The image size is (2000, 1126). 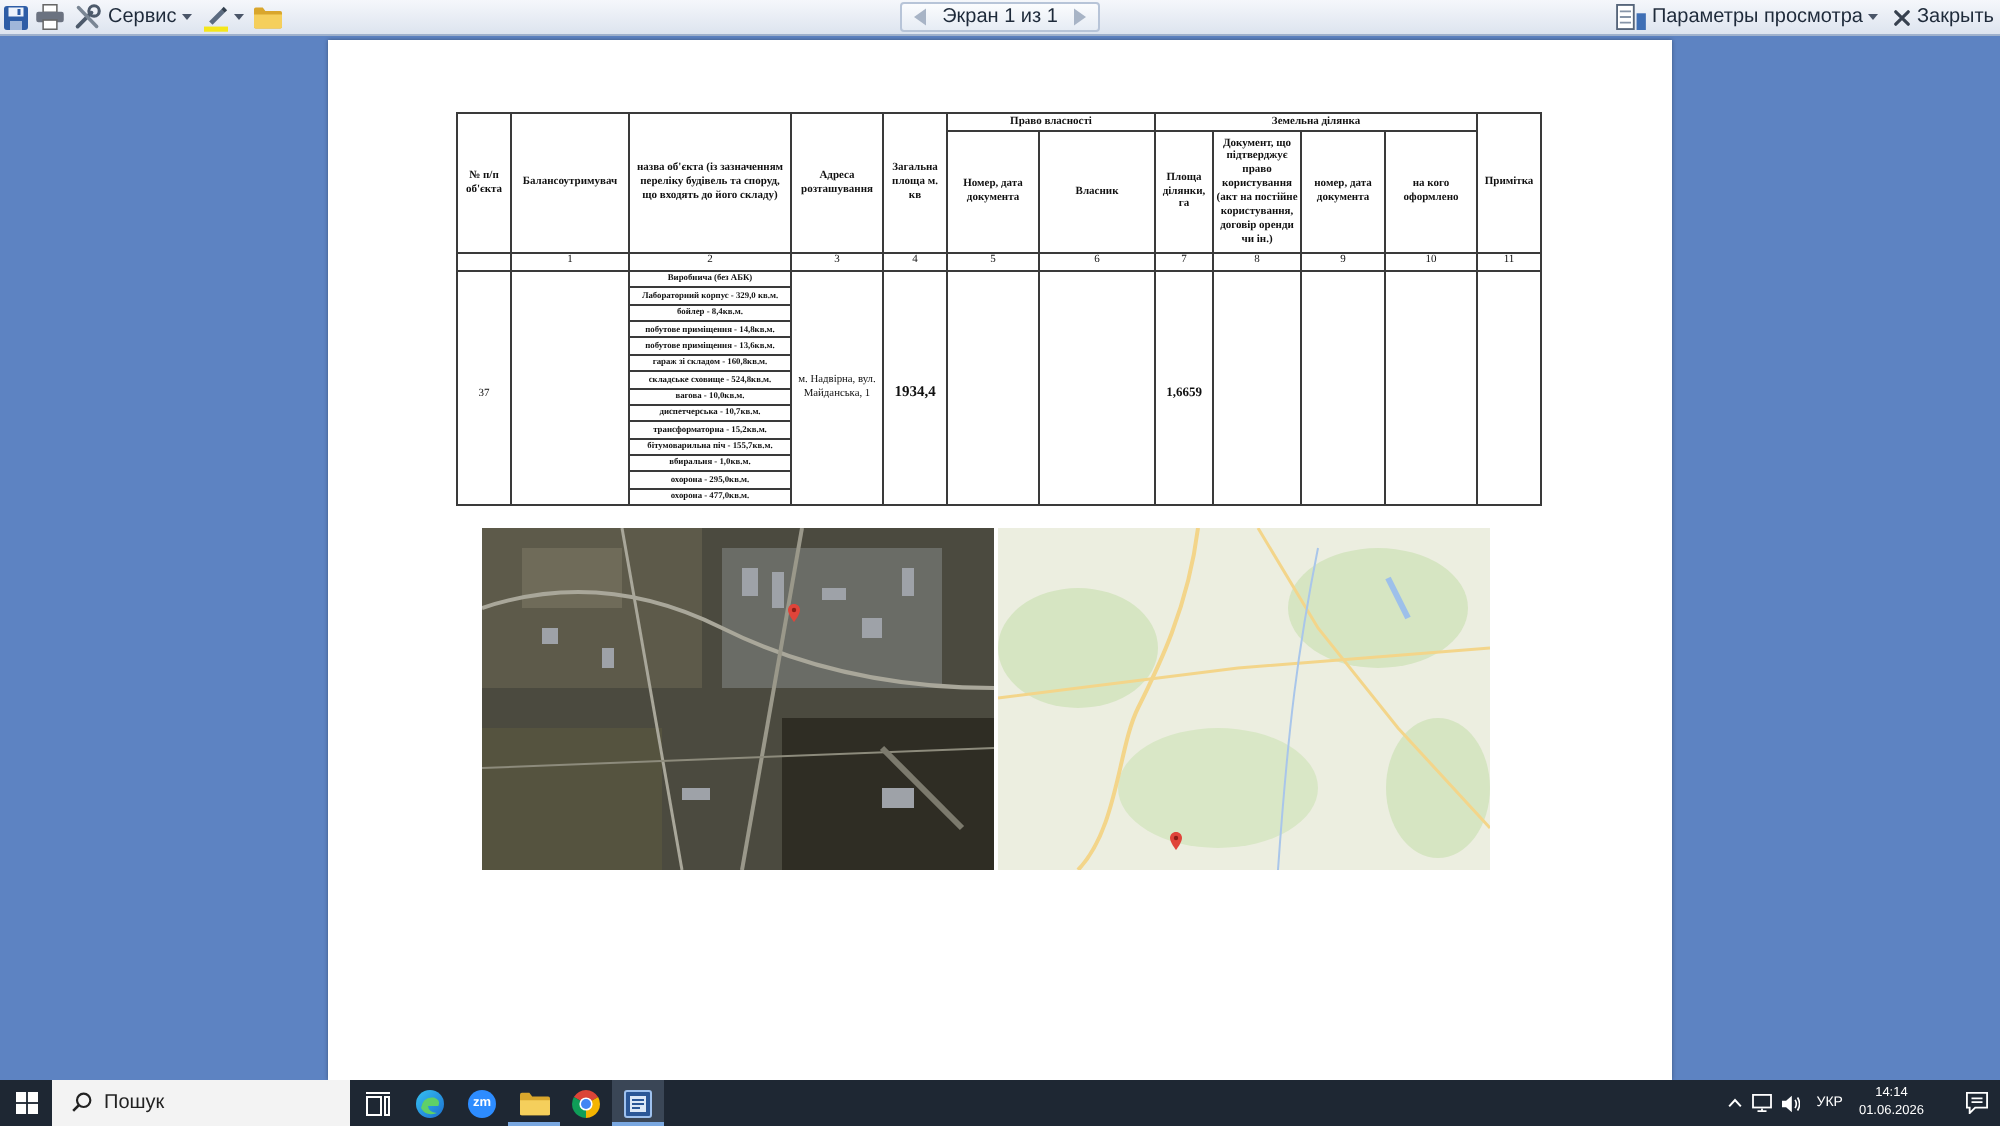 I want to click on start-icon, so click(x=26, y=1103).